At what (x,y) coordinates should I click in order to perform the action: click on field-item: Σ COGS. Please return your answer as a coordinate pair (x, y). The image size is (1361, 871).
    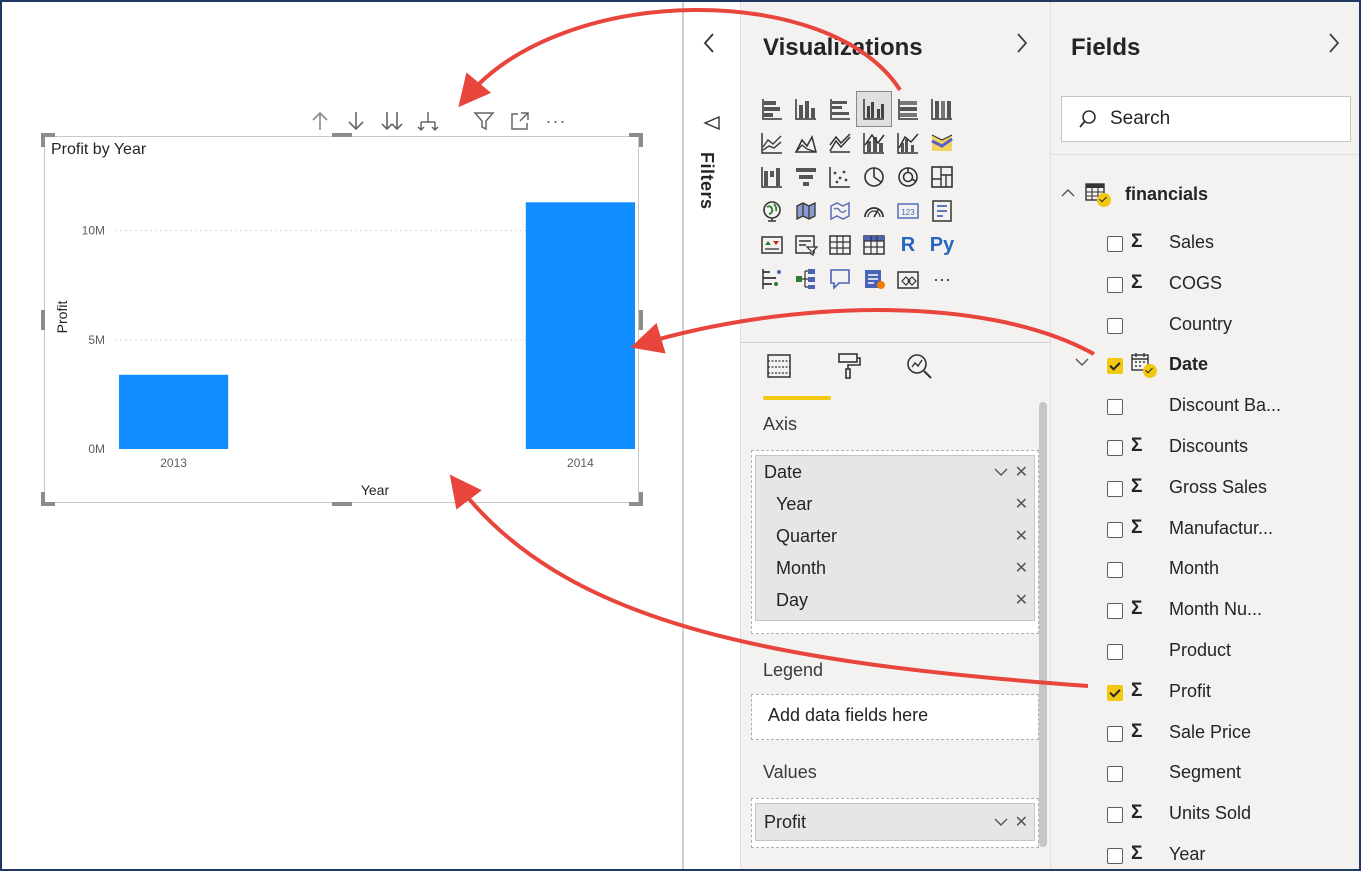
    Looking at the image, I should click on (1201, 287).